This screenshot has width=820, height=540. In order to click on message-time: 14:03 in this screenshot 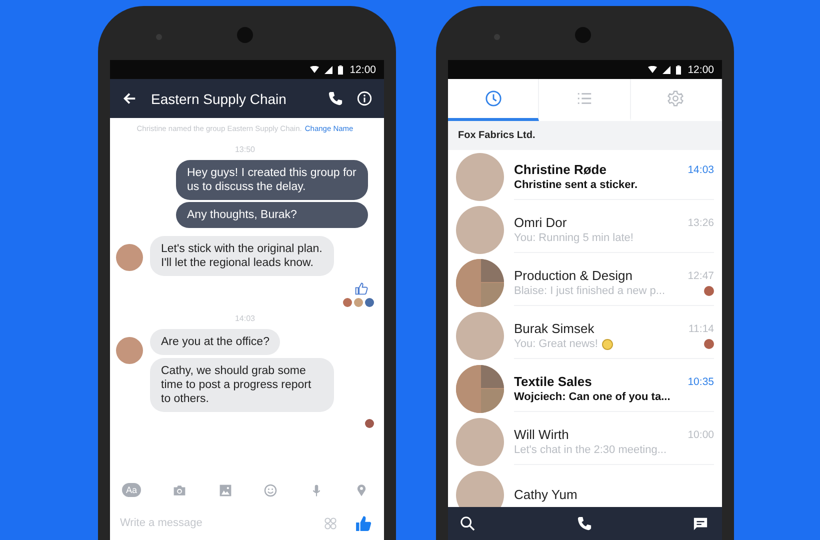, I will do `click(701, 170)`.